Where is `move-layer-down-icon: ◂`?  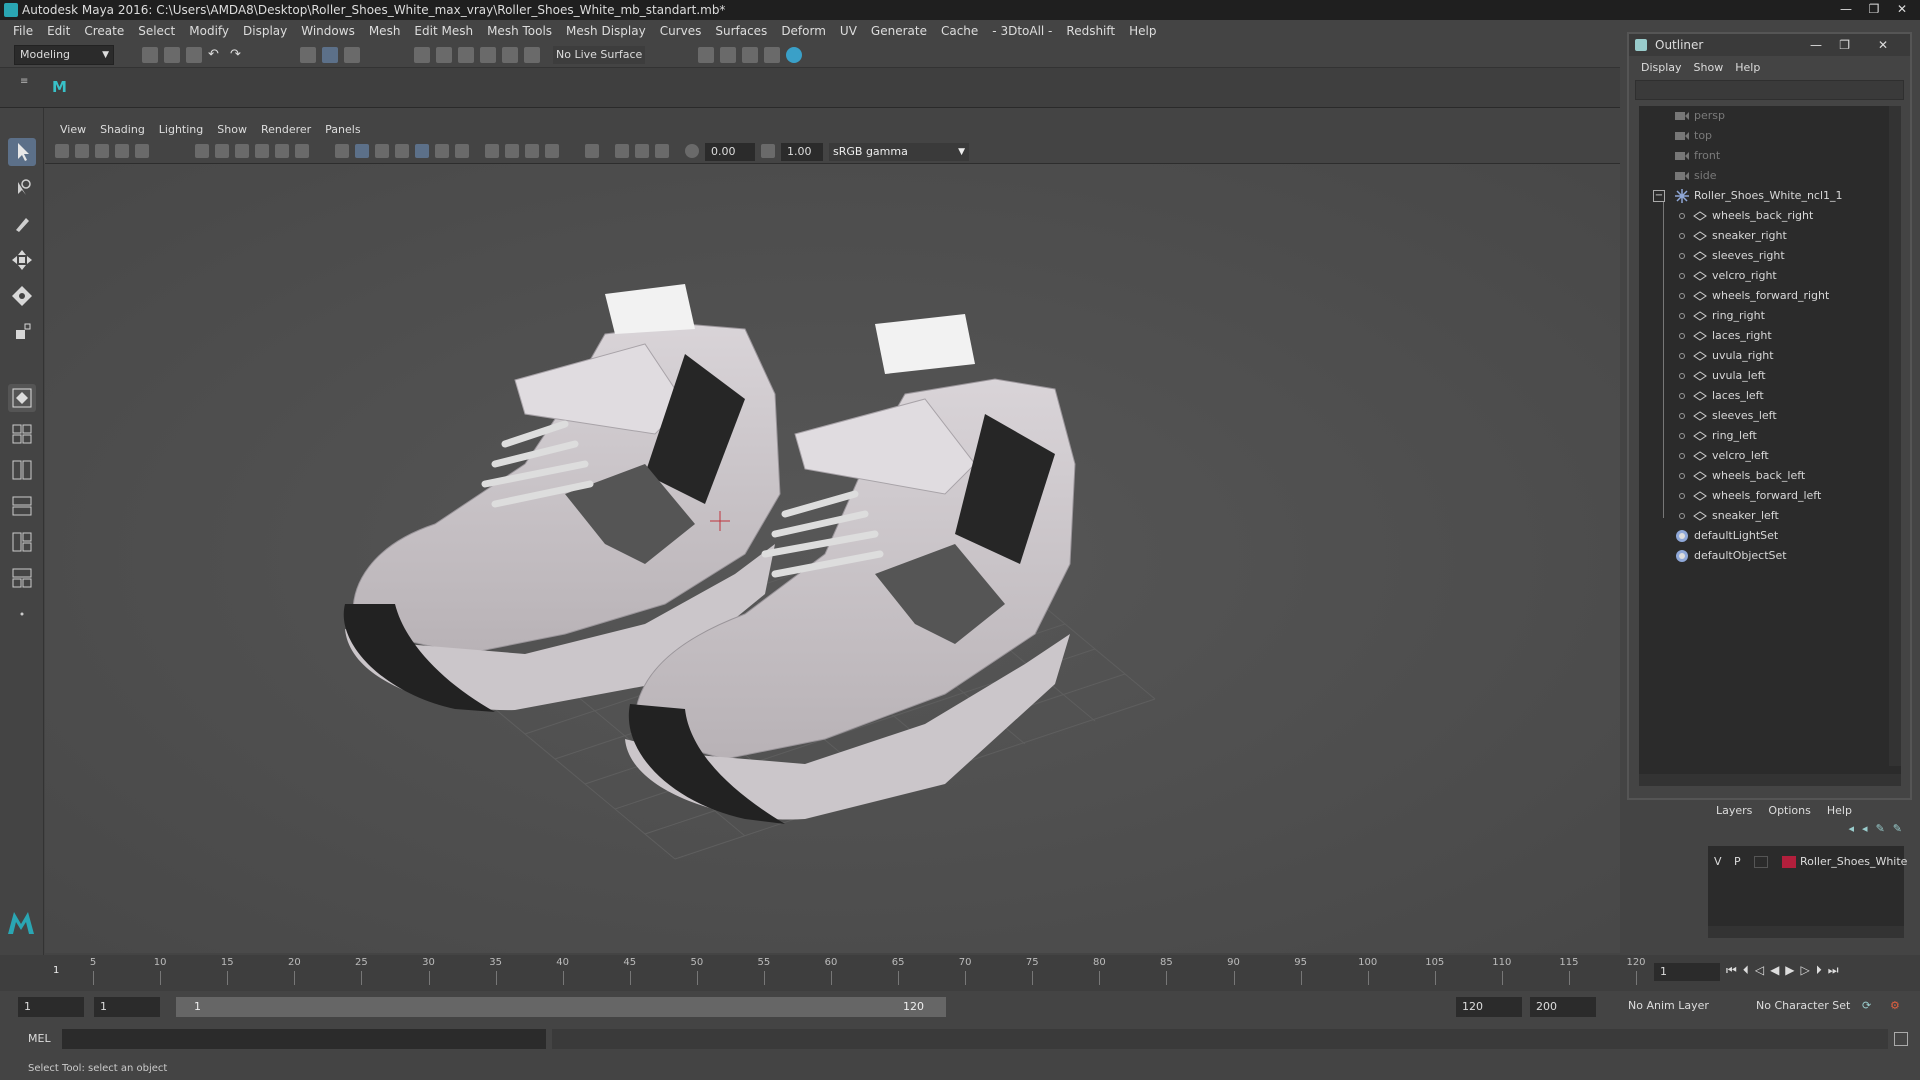 move-layer-down-icon: ◂ is located at coordinates (1865, 828).